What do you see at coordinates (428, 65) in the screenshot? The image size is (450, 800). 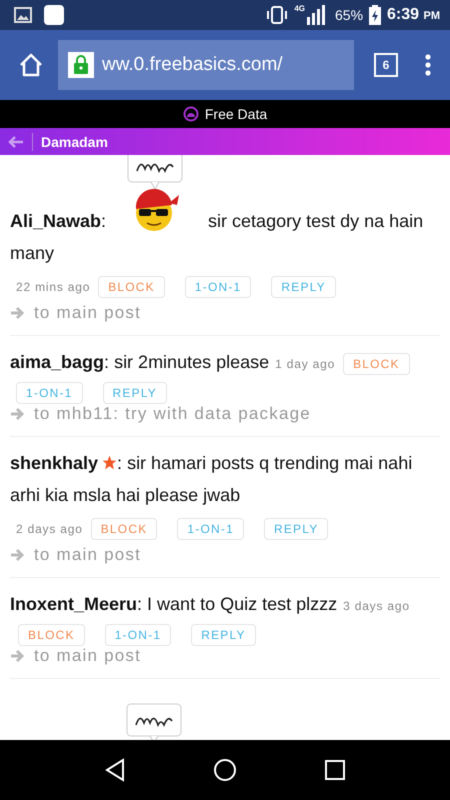 I see `more-icon` at bounding box center [428, 65].